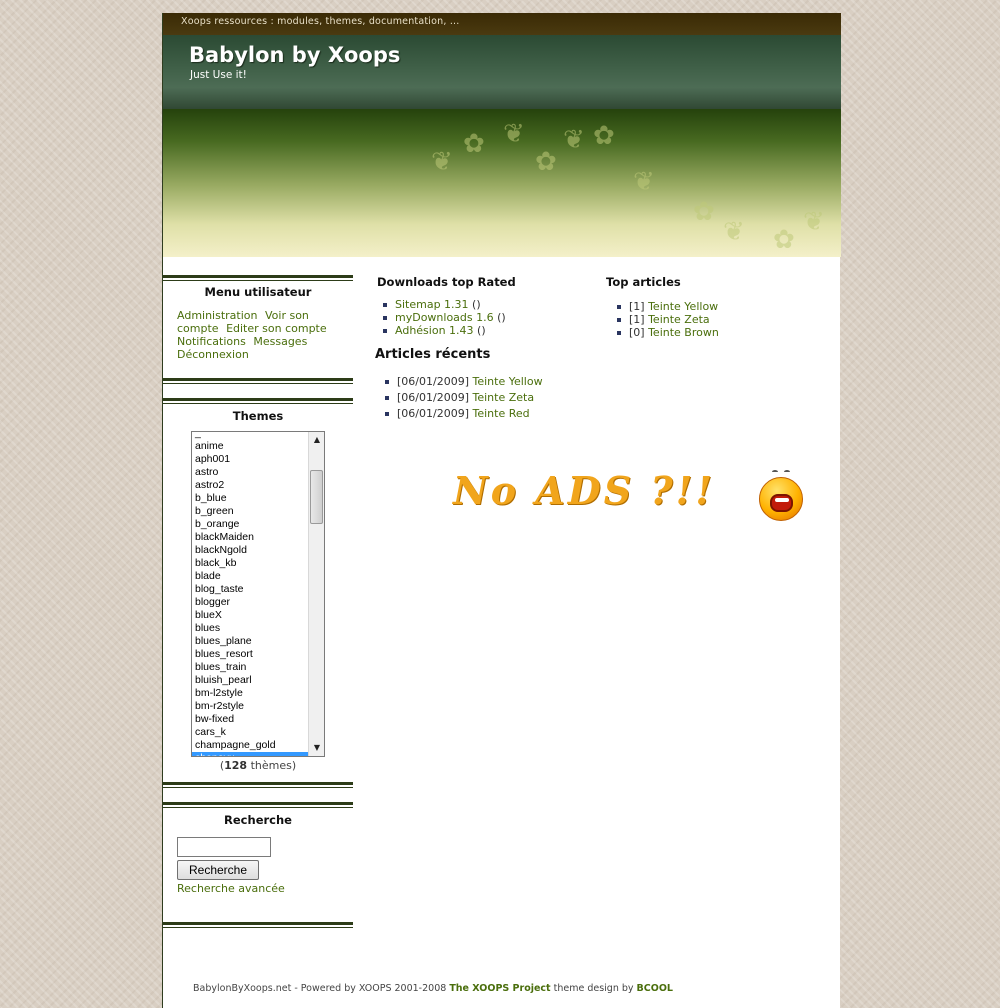 The height and width of the screenshot is (1008, 1000). What do you see at coordinates (250, 589) in the screenshot?
I see `theme-option: blog_taste` at bounding box center [250, 589].